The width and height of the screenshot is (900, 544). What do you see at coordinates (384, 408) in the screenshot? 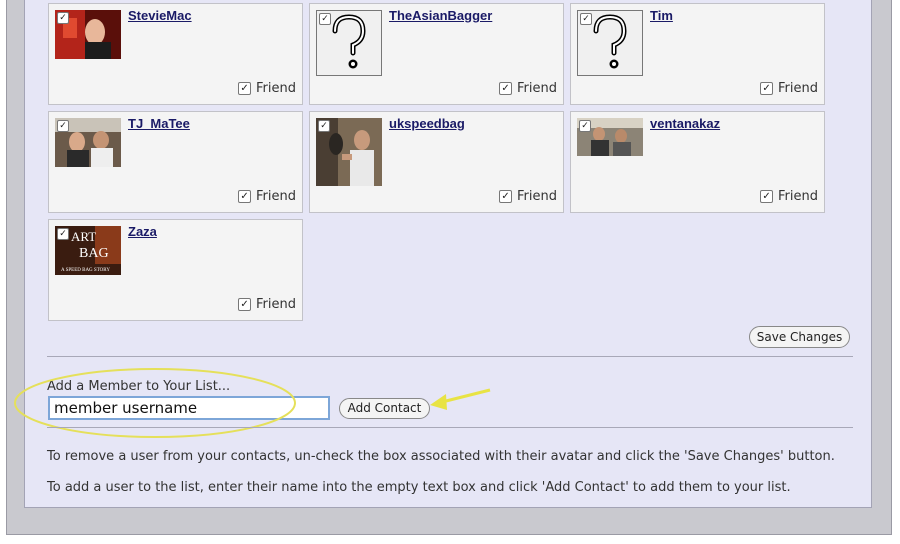
I see `add-contact-button: Add Contact` at bounding box center [384, 408].